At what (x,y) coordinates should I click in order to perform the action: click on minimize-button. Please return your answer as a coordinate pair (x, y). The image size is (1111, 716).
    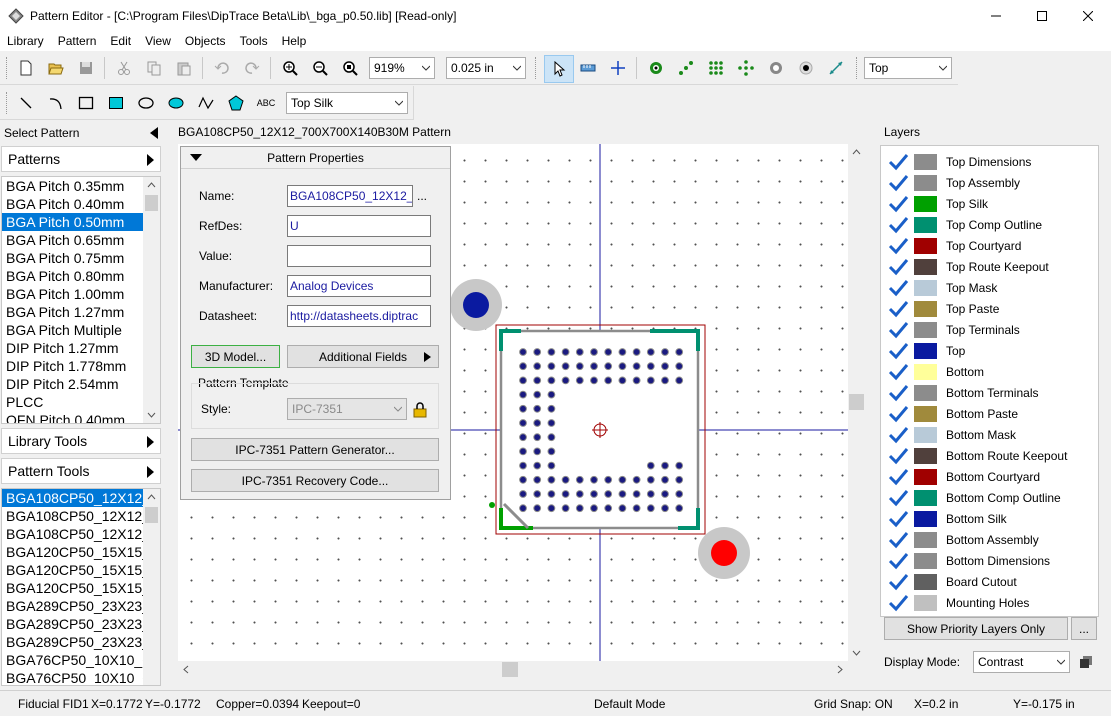
    Looking at the image, I should click on (996, 15).